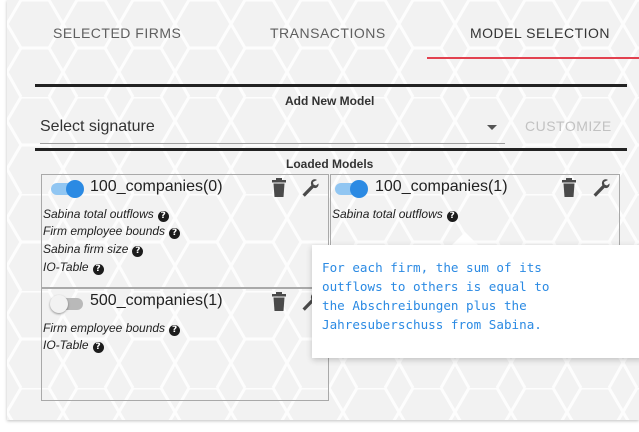 Image resolution: width=639 pixels, height=432 pixels. Describe the element at coordinates (117, 33) in the screenshot. I see `tab-selected-firms: SELECTED FIRMS` at that location.